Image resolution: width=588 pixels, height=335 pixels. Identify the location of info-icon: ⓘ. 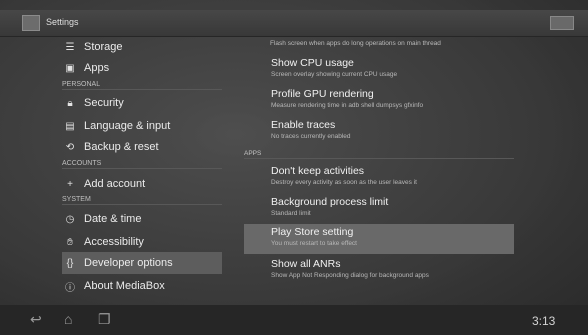
(70, 288).